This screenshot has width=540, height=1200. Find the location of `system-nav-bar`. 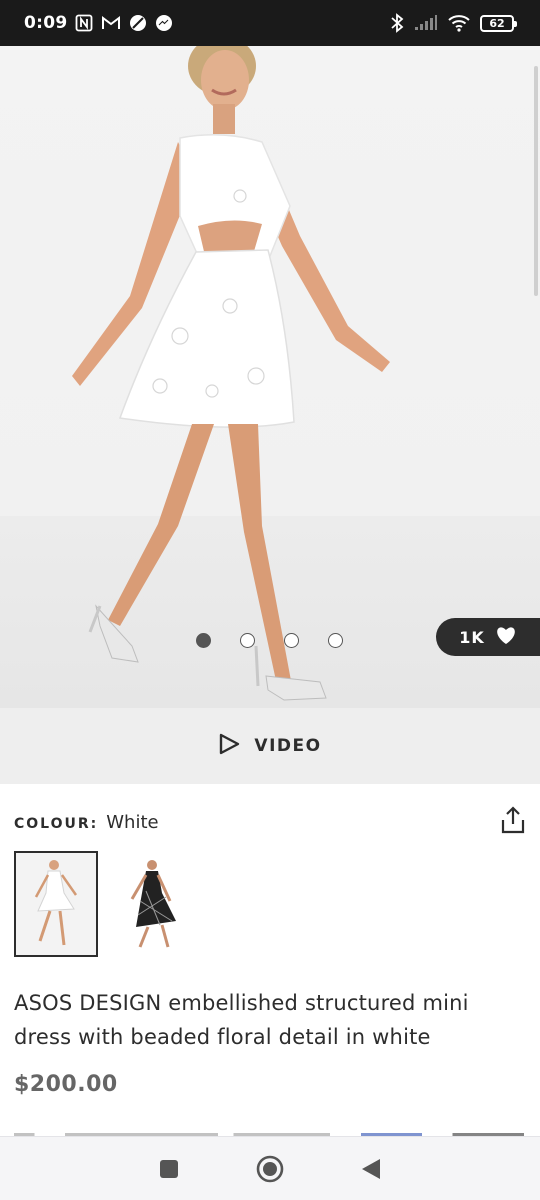

system-nav-bar is located at coordinates (270, 1168).